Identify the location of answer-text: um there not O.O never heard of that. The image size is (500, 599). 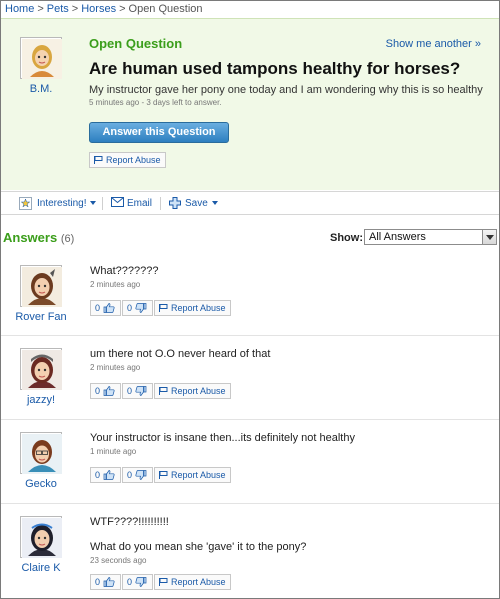
(180, 354).